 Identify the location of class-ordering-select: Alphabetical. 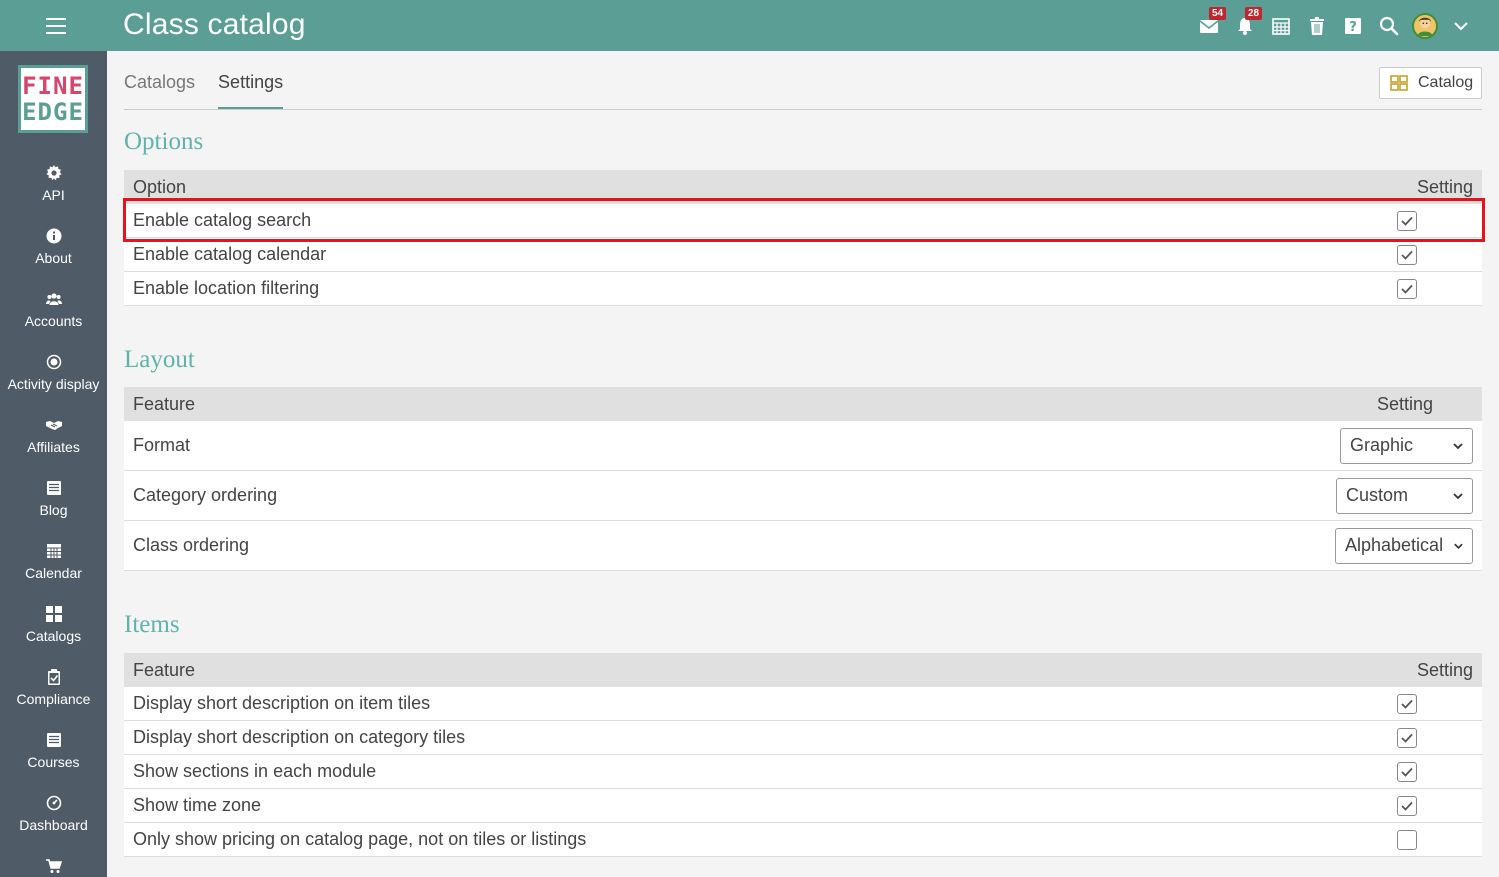
(1404, 545).